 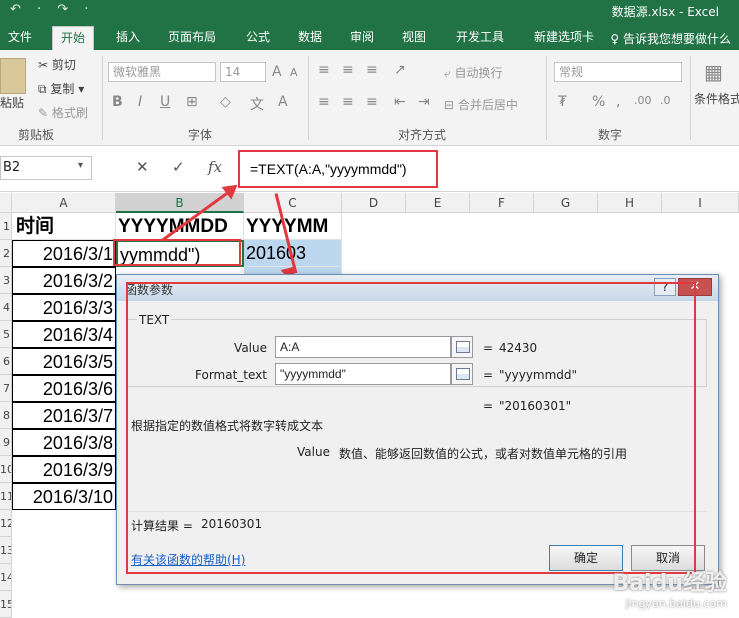 I want to click on increase-indent-icon: ⇥, so click(x=424, y=102).